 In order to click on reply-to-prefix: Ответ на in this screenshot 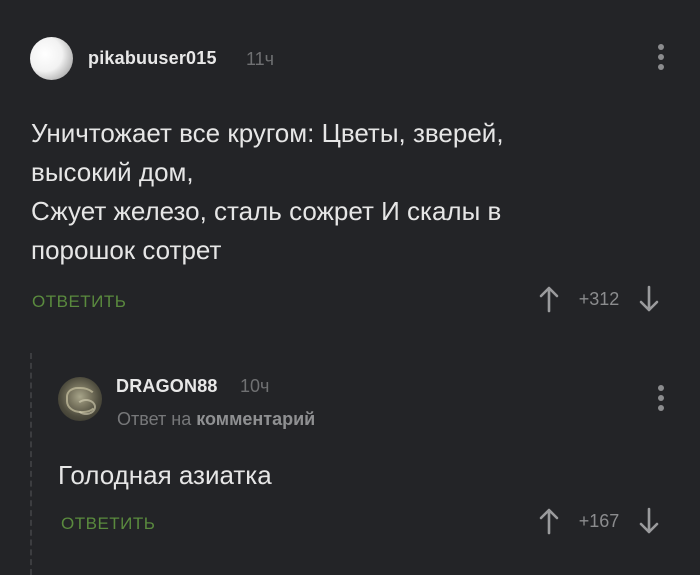, I will do `click(154, 419)`.